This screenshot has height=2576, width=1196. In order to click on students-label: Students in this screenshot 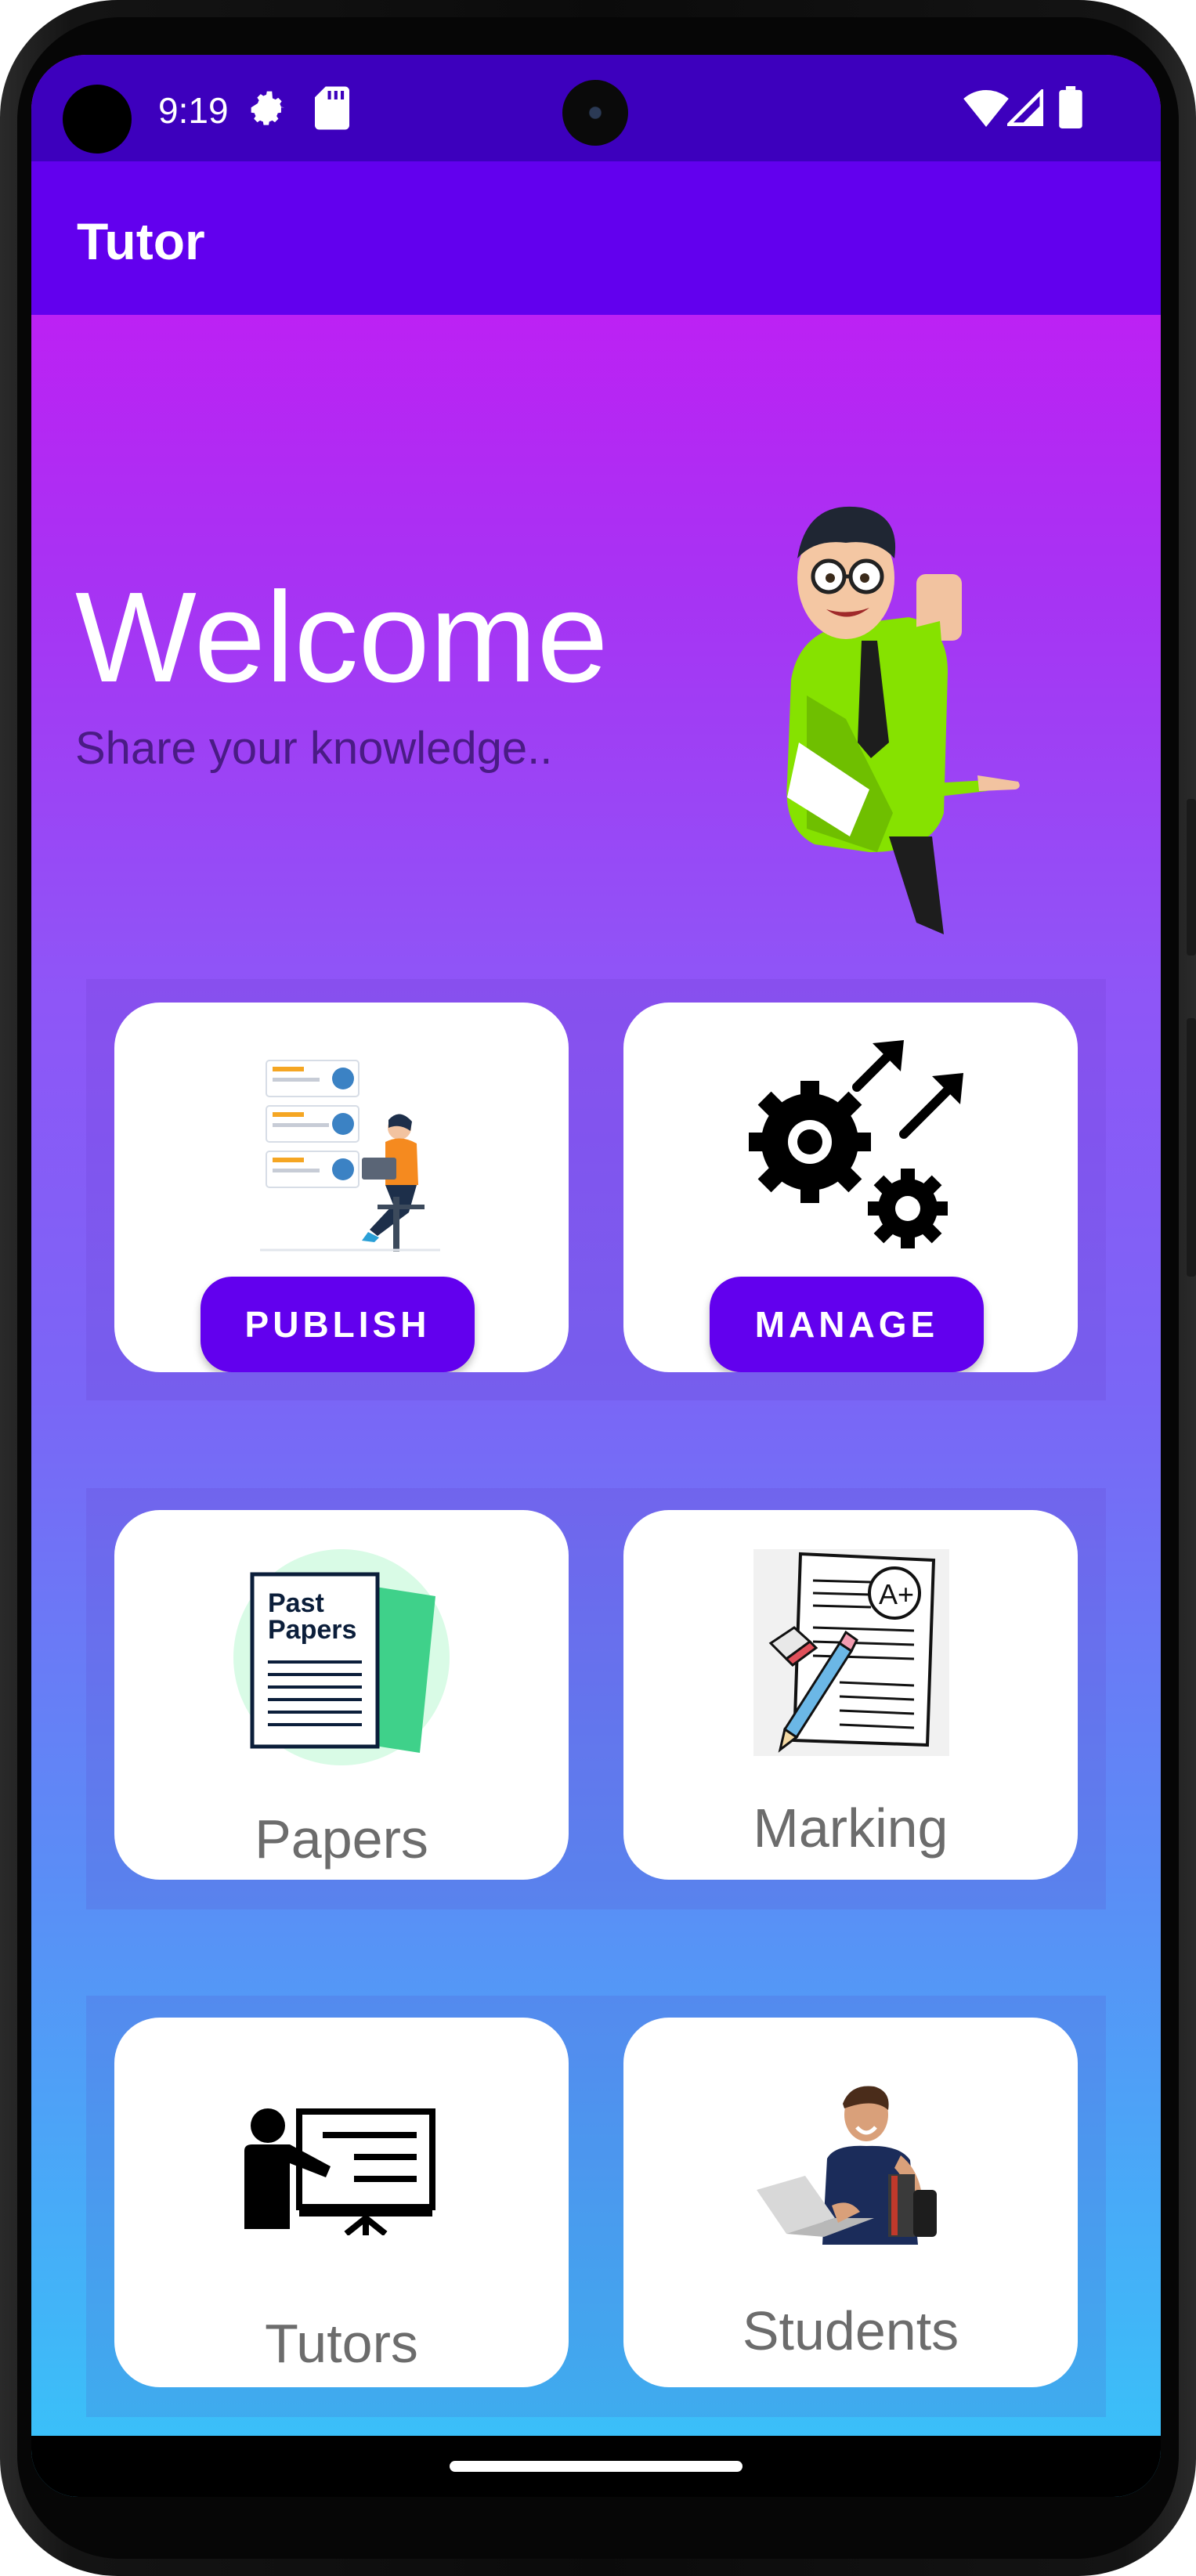, I will do `click(850, 2330)`.